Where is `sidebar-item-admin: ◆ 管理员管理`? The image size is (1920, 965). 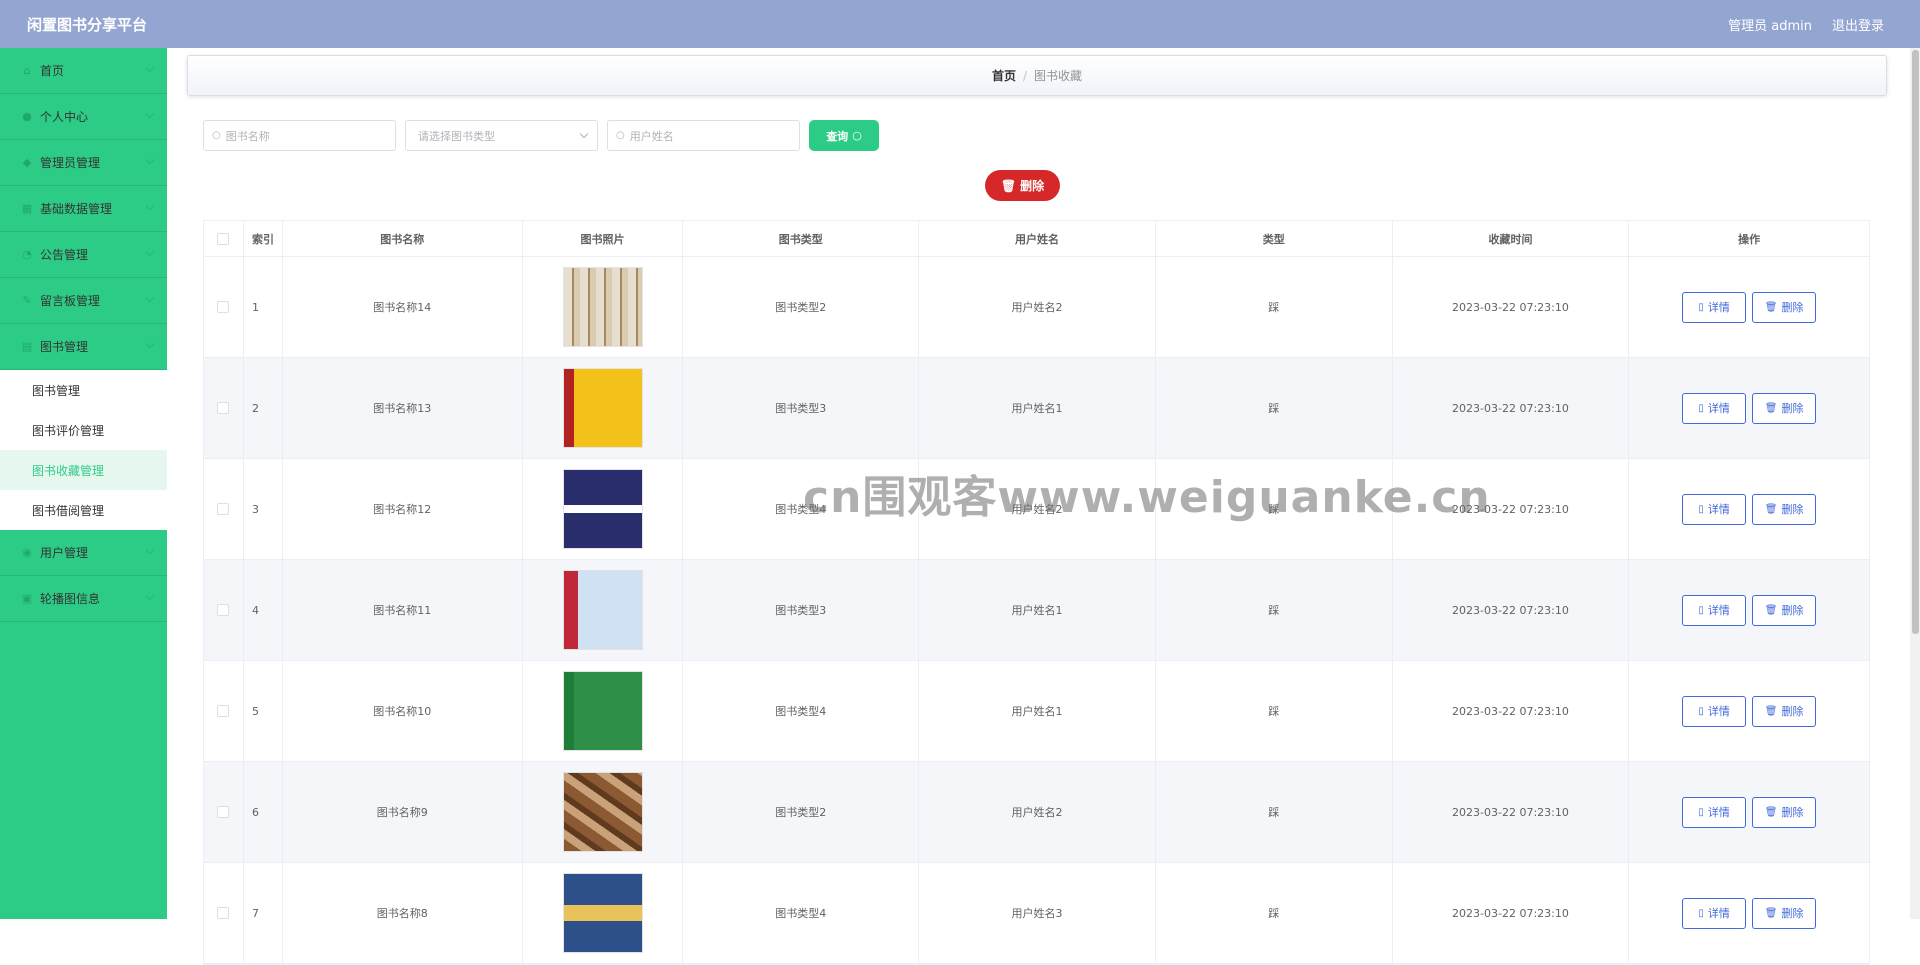
sidebar-item-admin: ◆ 管理员管理 is located at coordinates (83, 163).